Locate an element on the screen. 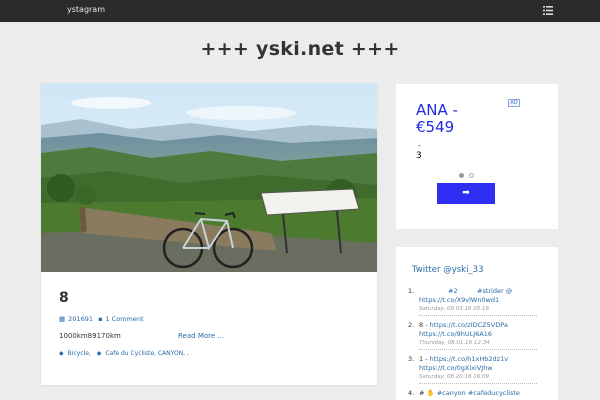  calendar-icon: ▦ is located at coordinates (62, 319).